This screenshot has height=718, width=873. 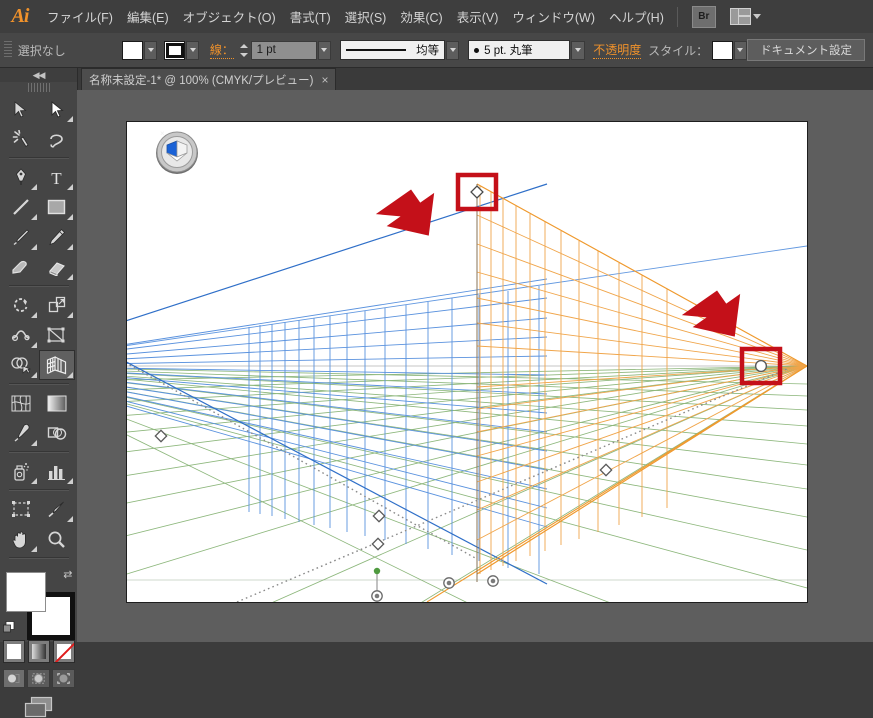 I want to click on opacity-label: 不透明度, so click(x=617, y=50).